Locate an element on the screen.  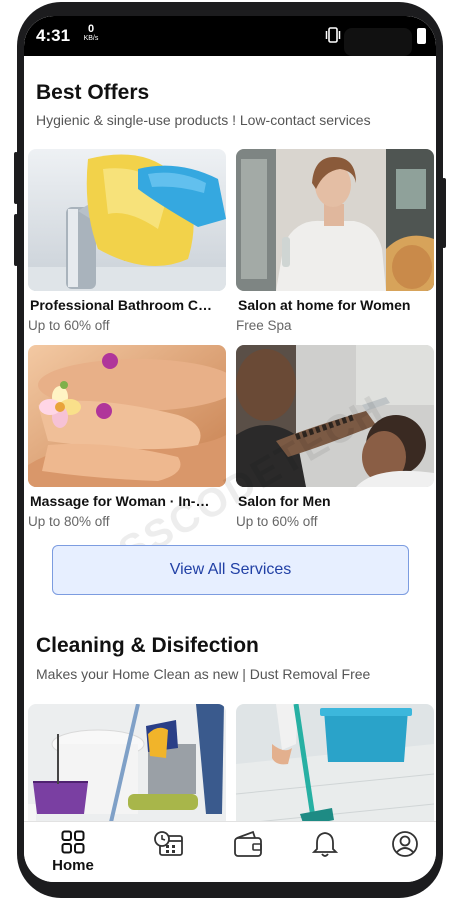
battery-icon is located at coordinates (421, 36).